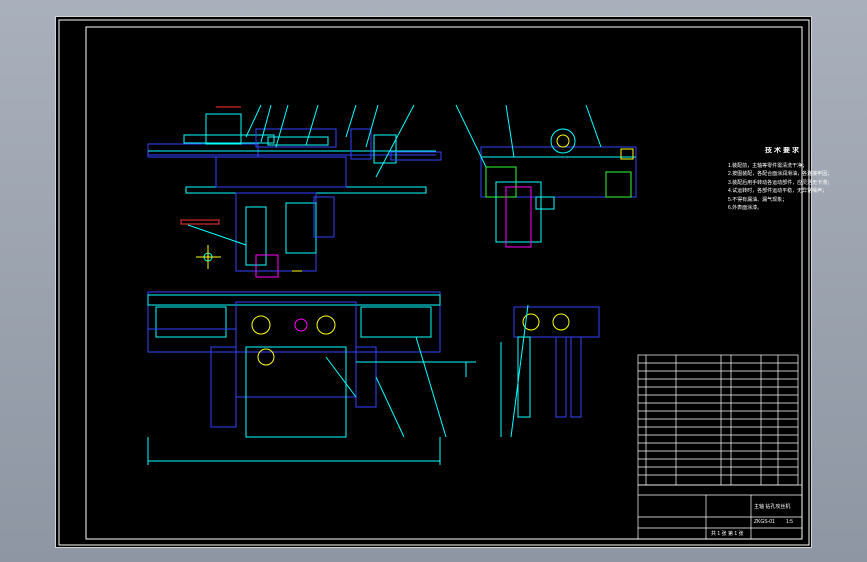 The width and height of the screenshot is (867, 562). What do you see at coordinates (550, 371) in the screenshot?
I see `detail-view-bottom` at bounding box center [550, 371].